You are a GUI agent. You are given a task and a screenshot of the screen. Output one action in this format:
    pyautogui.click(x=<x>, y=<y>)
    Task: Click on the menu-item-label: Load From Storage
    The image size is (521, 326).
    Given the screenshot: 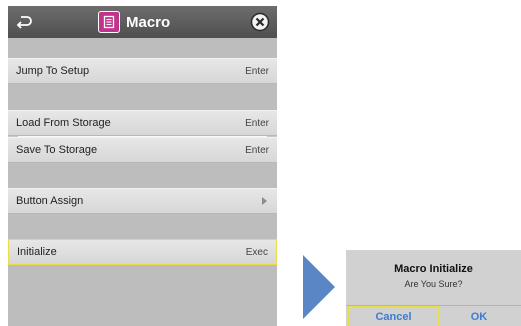 What is the action you would take?
    pyautogui.click(x=63, y=123)
    